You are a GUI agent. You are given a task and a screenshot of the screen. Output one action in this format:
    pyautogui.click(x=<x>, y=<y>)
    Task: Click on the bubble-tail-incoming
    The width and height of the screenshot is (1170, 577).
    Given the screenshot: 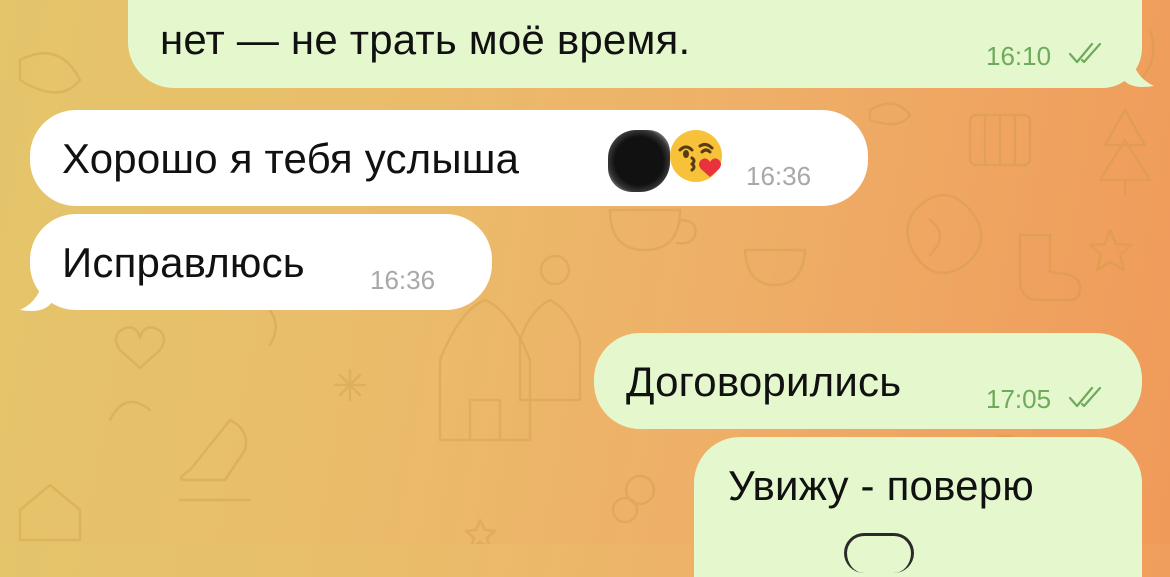 What is the action you would take?
    pyautogui.click(x=36, y=291)
    